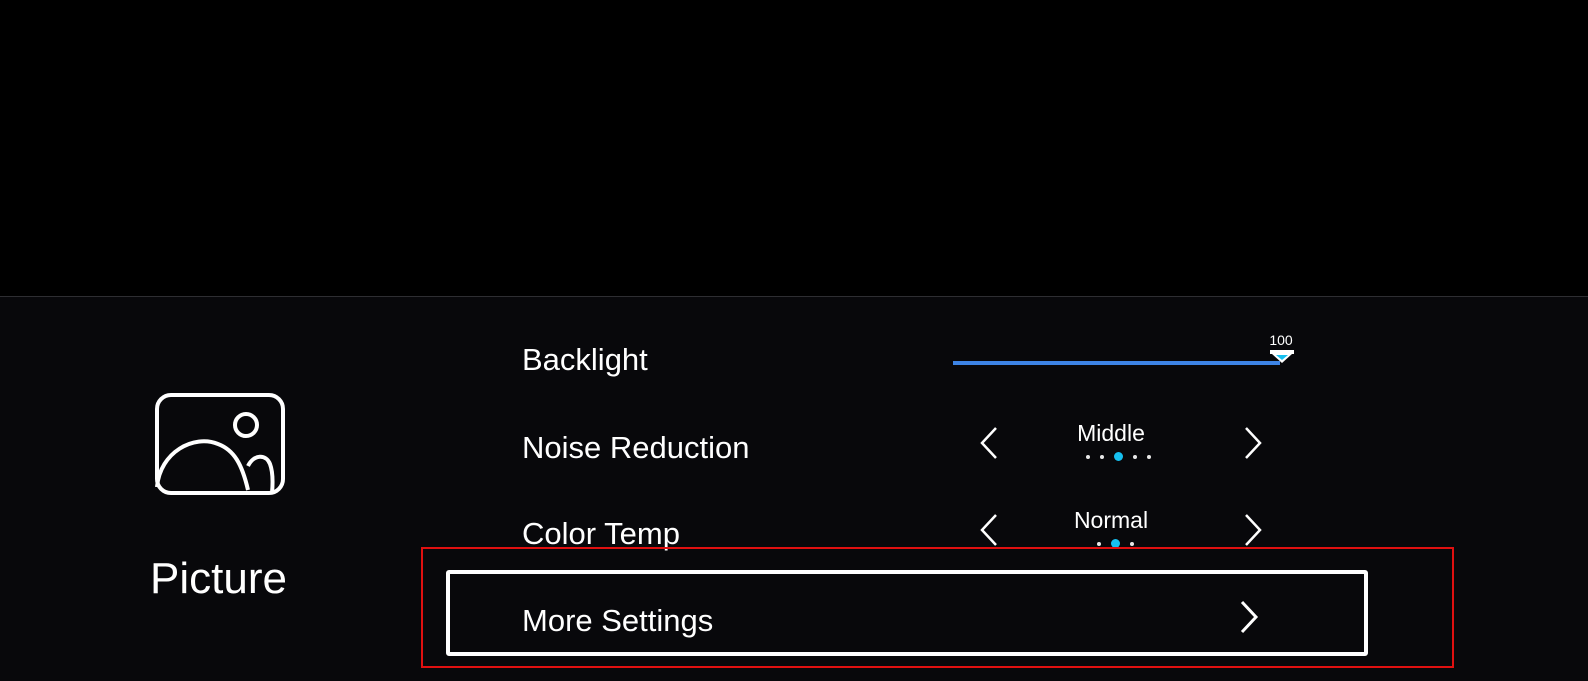  What do you see at coordinates (1116, 363) in the screenshot?
I see `backlight-slider` at bounding box center [1116, 363].